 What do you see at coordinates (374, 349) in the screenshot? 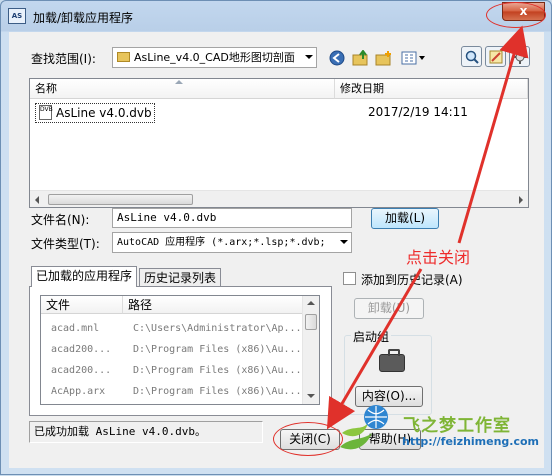
I see `arrow-to-close-button` at bounding box center [374, 349].